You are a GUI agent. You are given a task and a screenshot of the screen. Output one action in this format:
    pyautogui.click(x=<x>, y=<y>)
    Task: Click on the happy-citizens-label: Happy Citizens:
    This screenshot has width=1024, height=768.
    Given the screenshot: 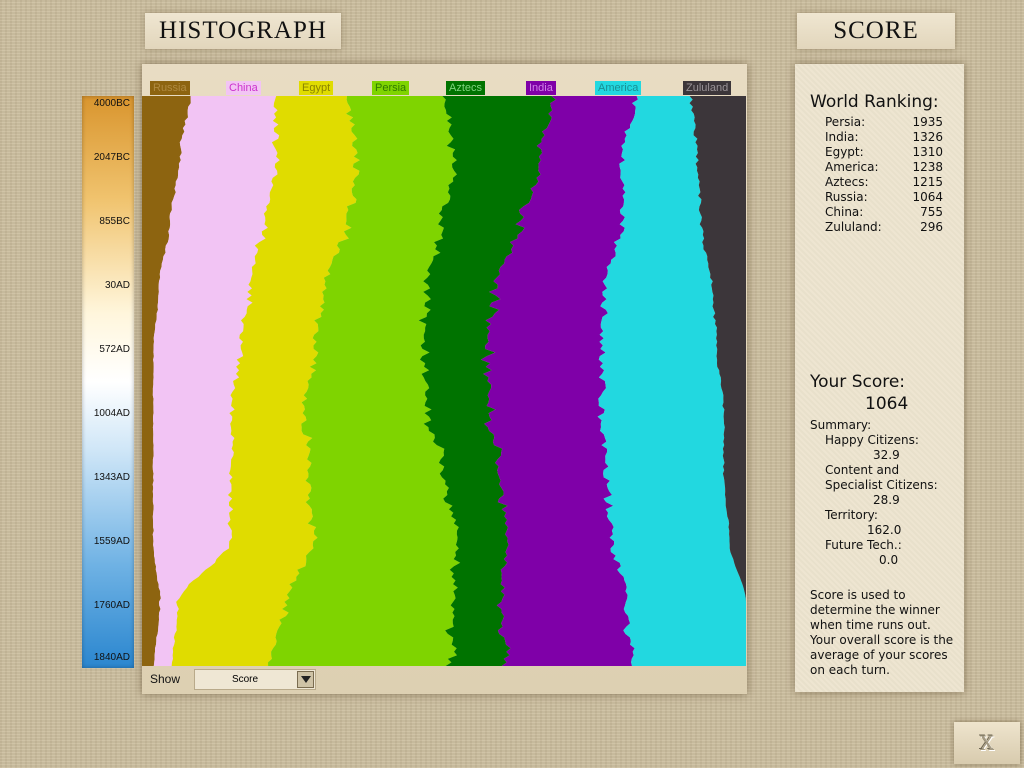 What is the action you would take?
    pyautogui.click(x=872, y=440)
    